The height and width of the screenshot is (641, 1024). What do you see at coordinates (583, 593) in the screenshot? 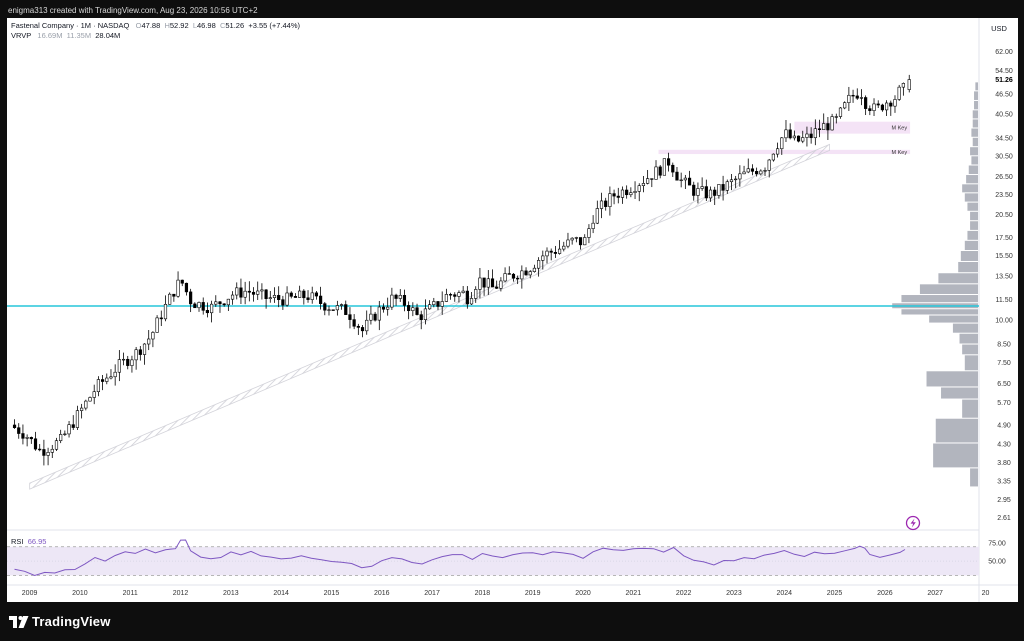
I see `time-tick-label: 2020` at bounding box center [583, 593].